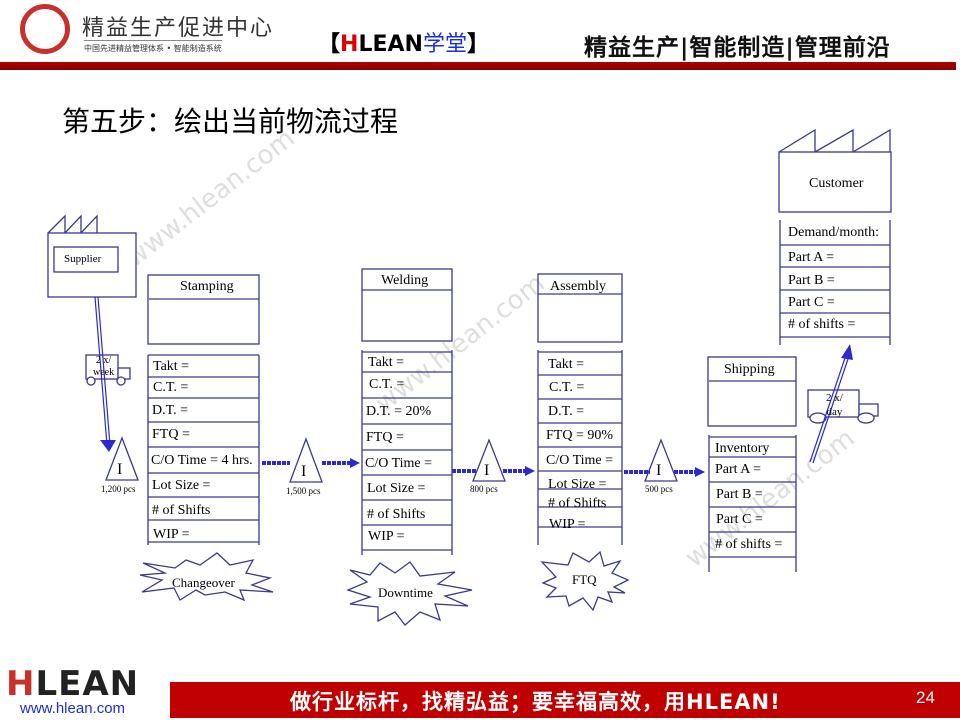 The image size is (960, 720). What do you see at coordinates (749, 544) in the screenshot?
I see `process-row: # of shifts =` at bounding box center [749, 544].